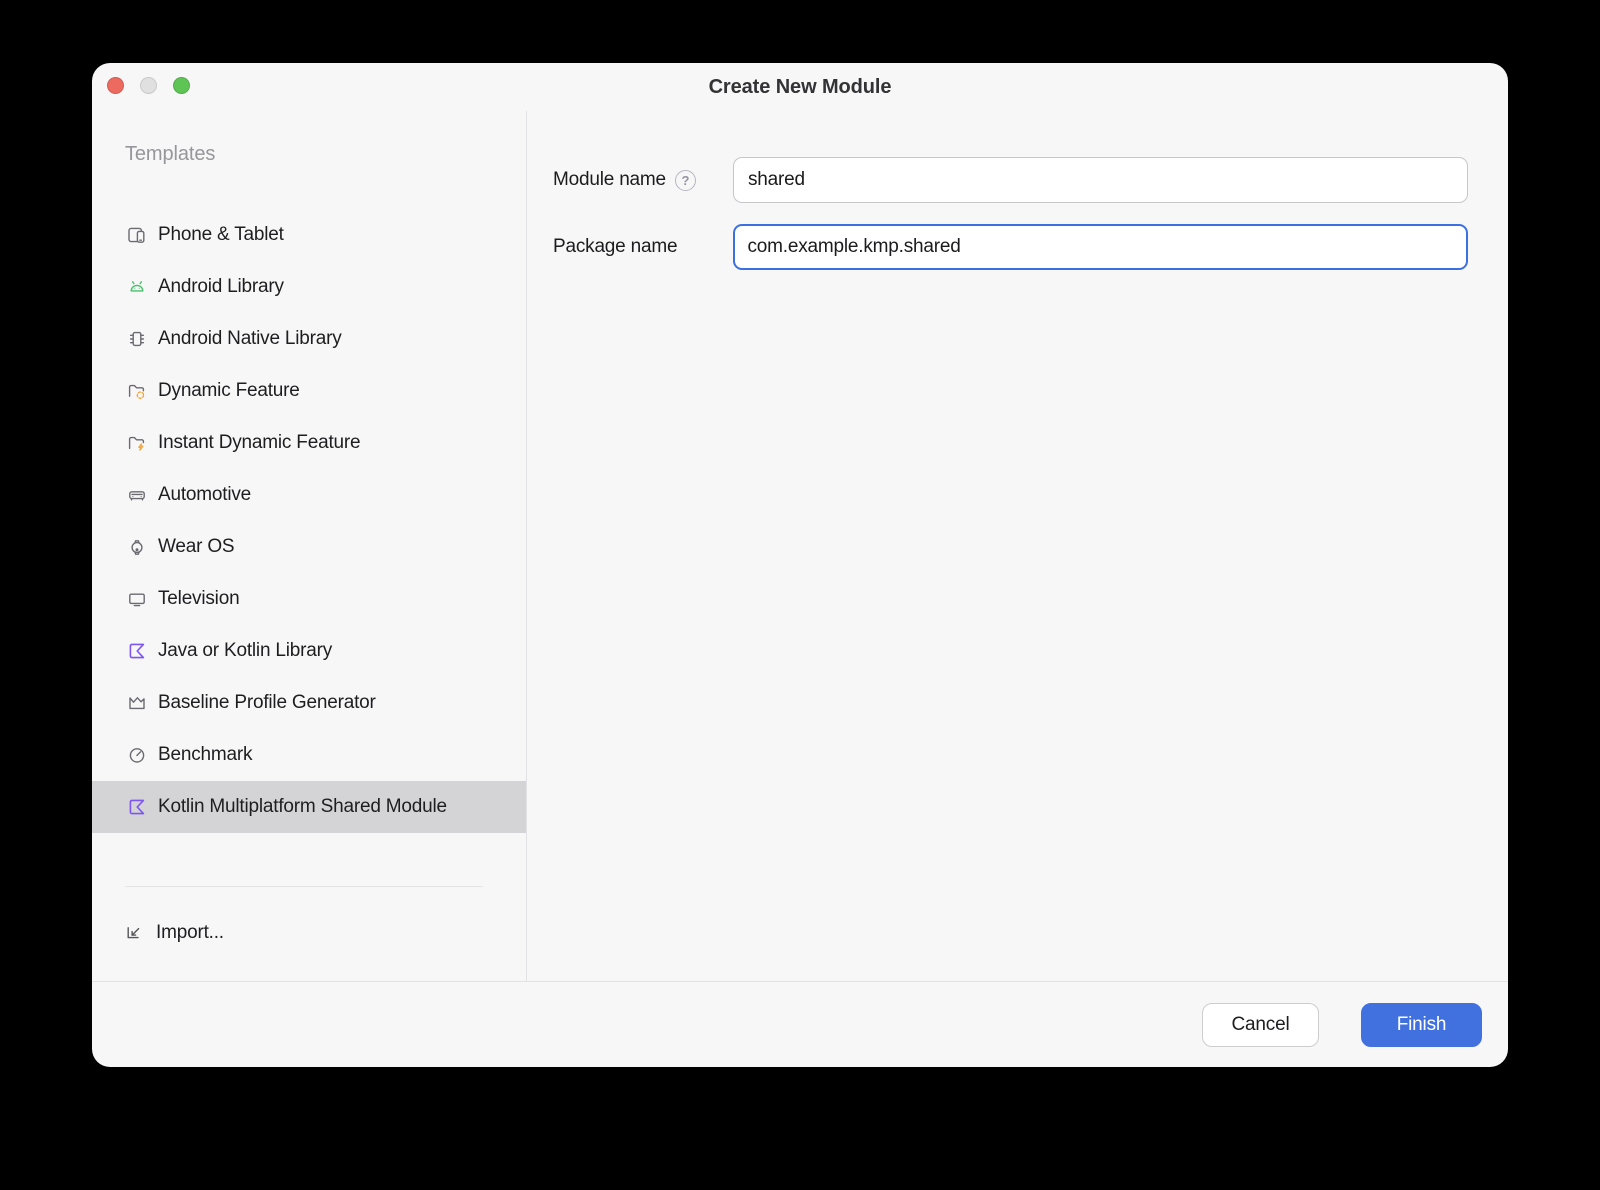 Image resolution: width=1600 pixels, height=1190 pixels. Describe the element at coordinates (221, 234) in the screenshot. I see `template-item-label: Phone & Tablet` at that location.